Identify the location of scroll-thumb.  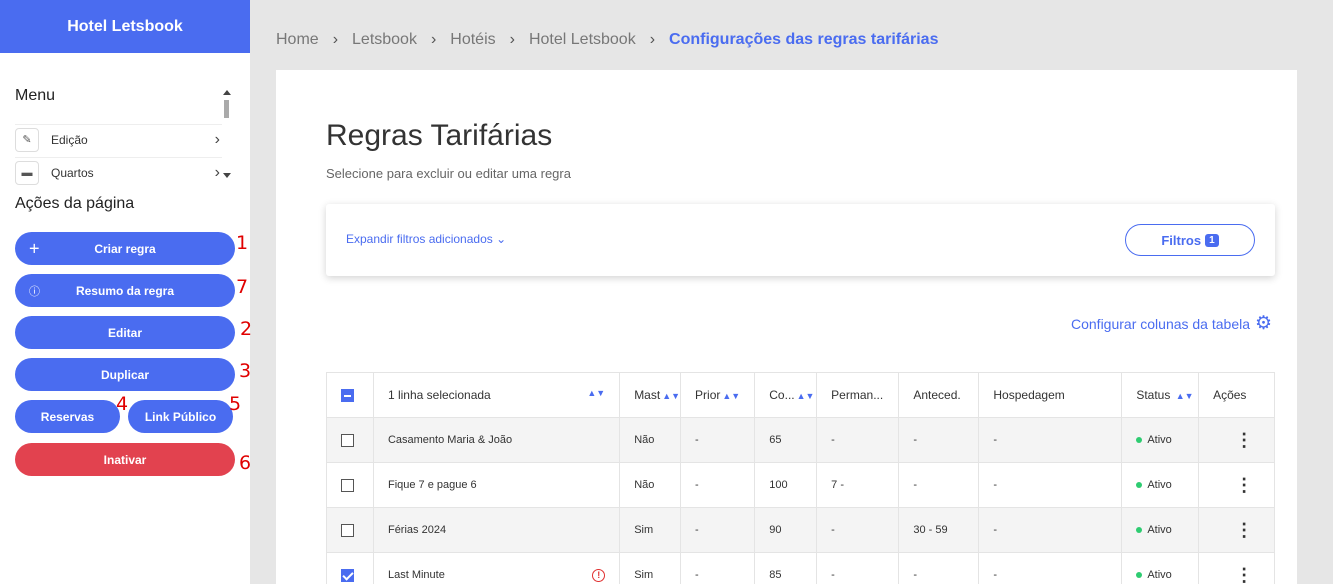
(226, 109).